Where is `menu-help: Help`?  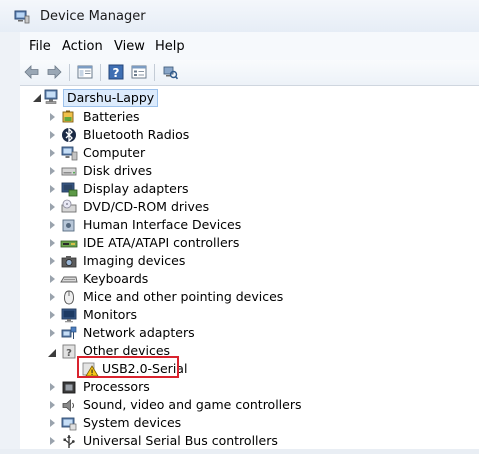 menu-help: Help is located at coordinates (170, 46).